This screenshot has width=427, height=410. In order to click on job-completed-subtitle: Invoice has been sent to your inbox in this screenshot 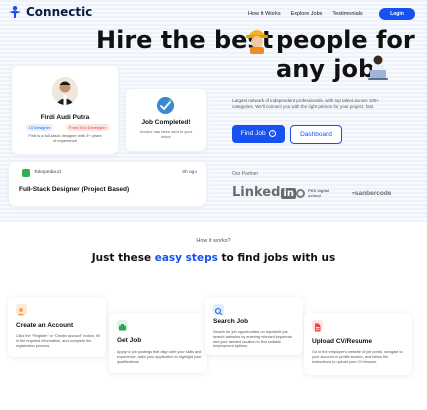, I will do `click(166, 134)`.